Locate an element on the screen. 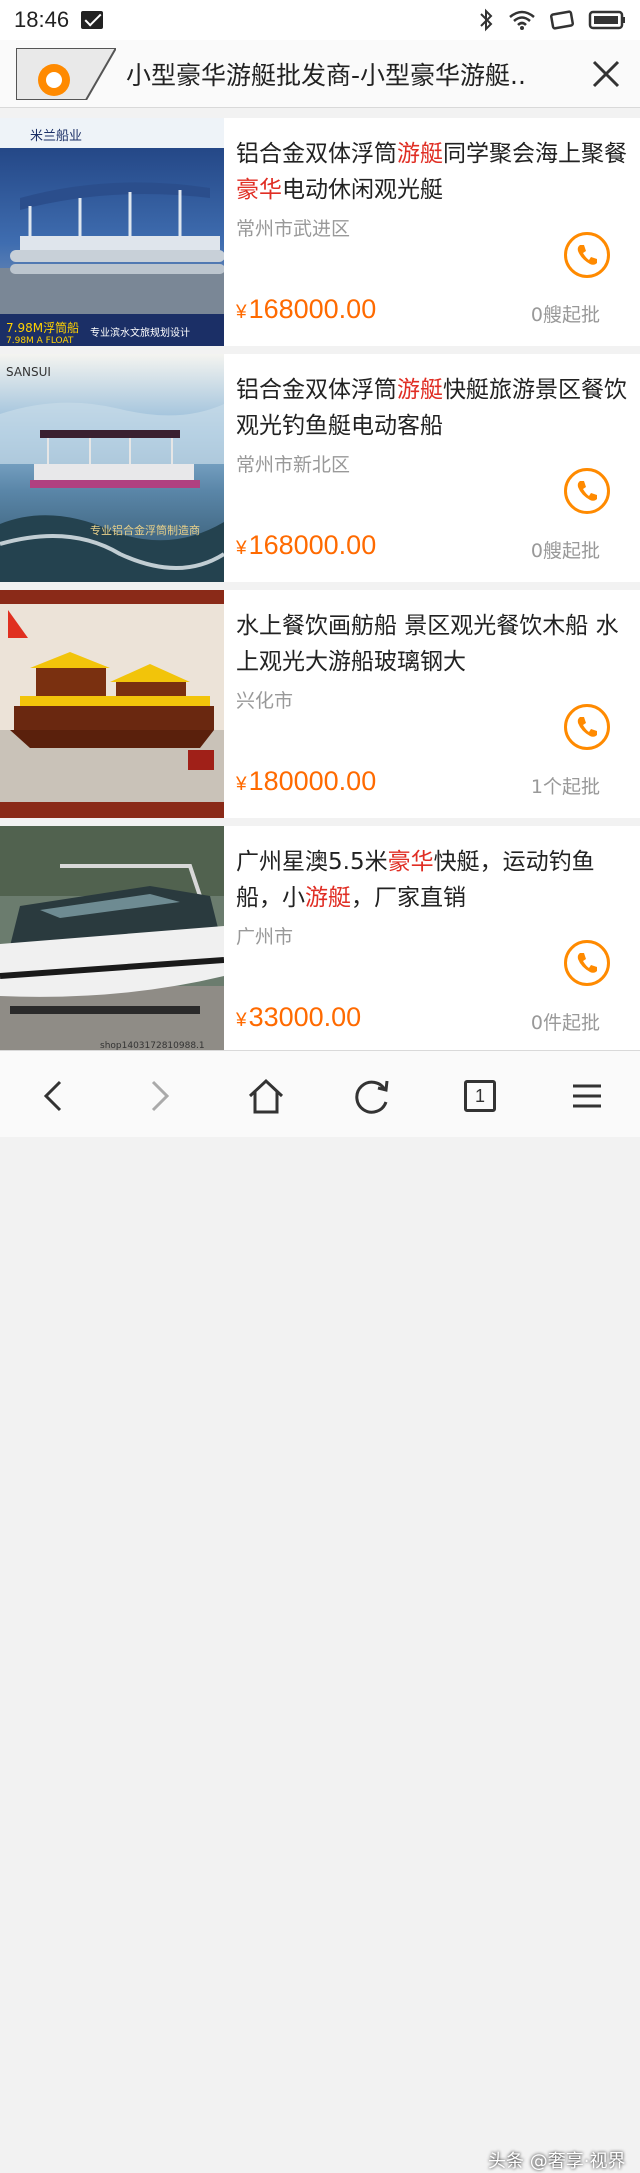 The height and width of the screenshot is (2173, 640). forward-icon is located at coordinates (160, 1096).